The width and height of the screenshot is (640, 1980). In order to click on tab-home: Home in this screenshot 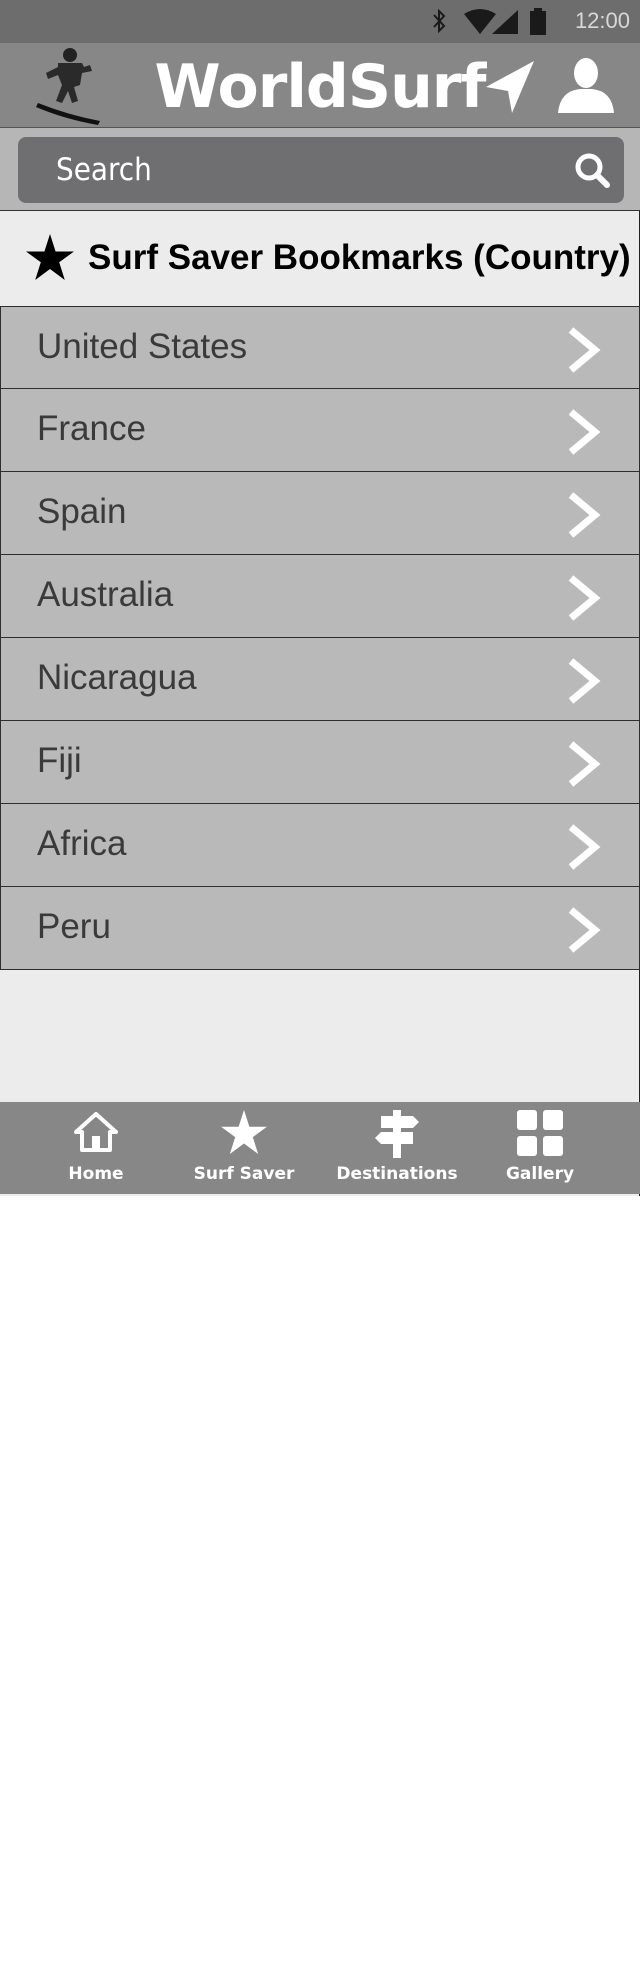, I will do `click(96, 1148)`.